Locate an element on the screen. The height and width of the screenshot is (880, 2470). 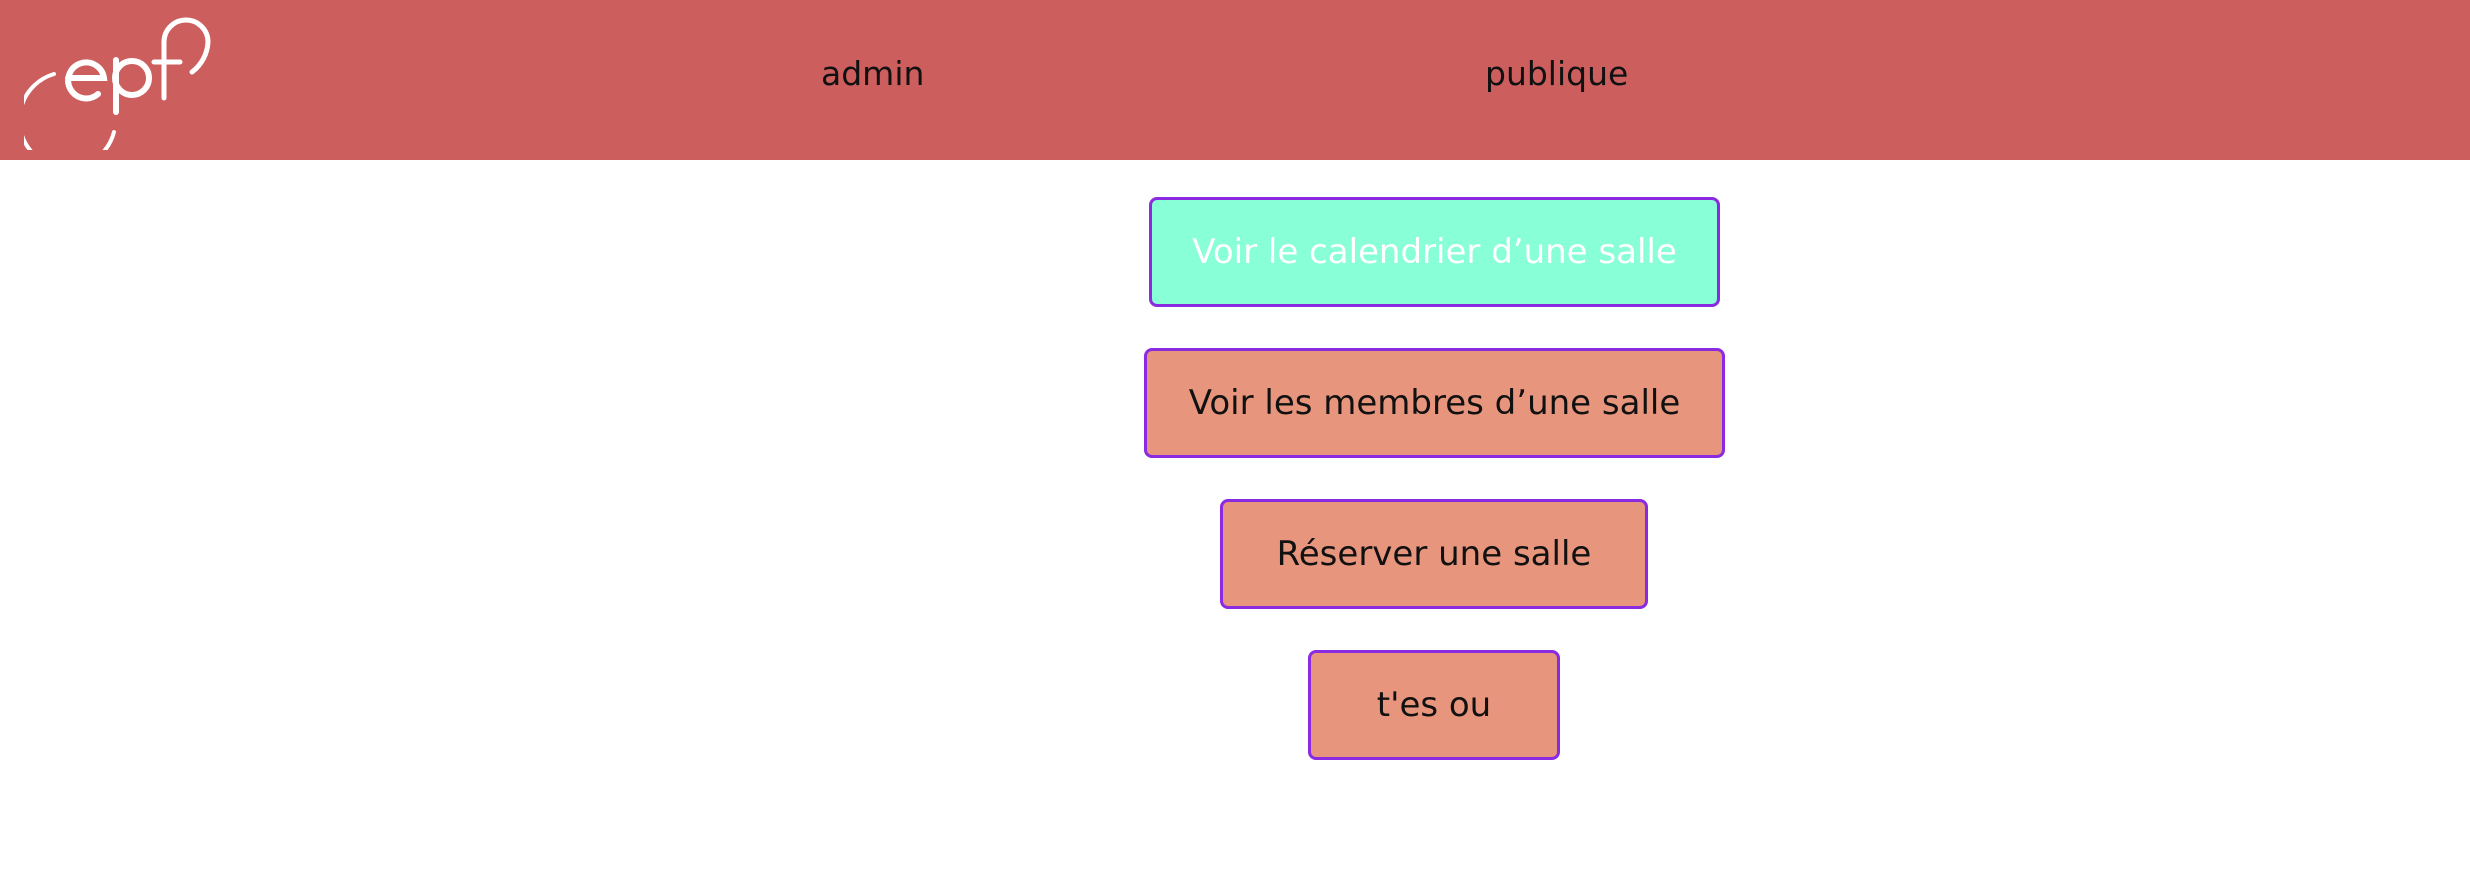
view-room-members-label: Voir les membres d’une salle is located at coordinates (1434, 403).